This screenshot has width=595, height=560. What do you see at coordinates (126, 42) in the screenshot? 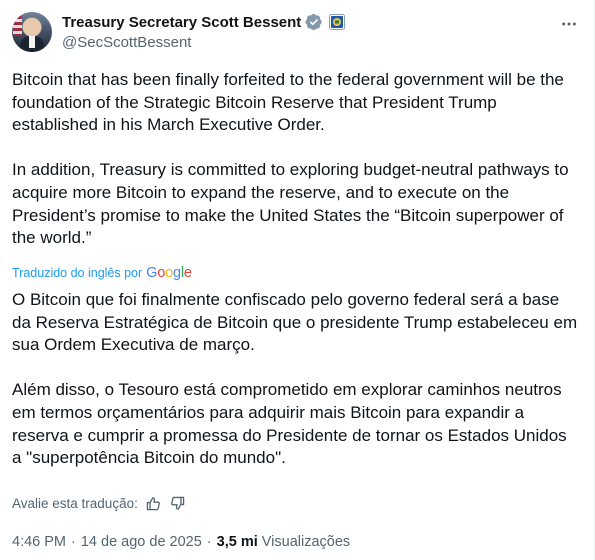
I see `author-handle: @SecScottBessent` at bounding box center [126, 42].